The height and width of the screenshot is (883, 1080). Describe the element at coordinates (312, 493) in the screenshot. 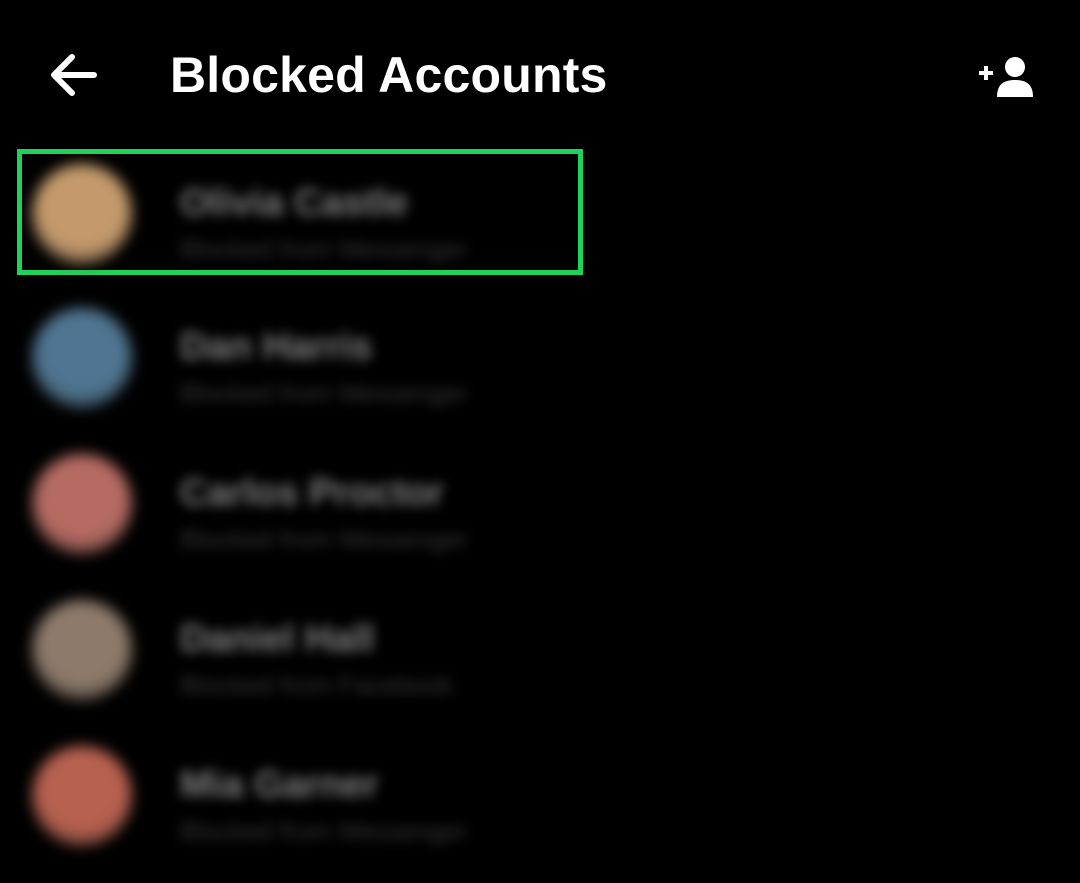

I see `account-name: Carlos Proctor` at that location.